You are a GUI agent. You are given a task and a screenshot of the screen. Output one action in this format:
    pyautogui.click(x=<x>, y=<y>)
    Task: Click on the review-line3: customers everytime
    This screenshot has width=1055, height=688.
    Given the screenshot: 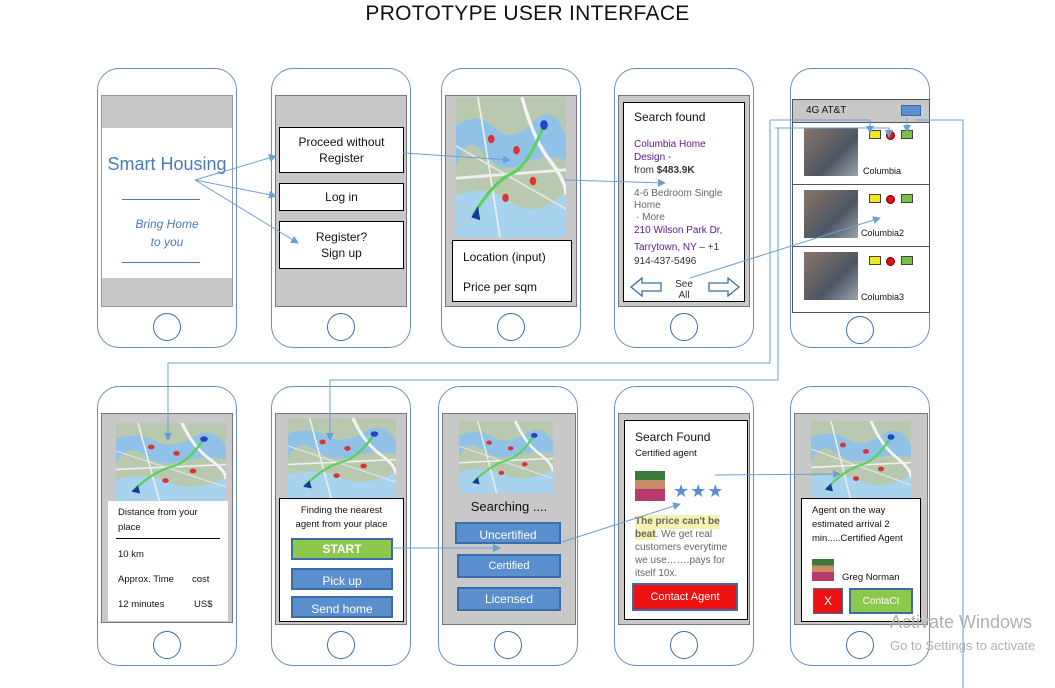 What is the action you would take?
    pyautogui.click(x=681, y=547)
    